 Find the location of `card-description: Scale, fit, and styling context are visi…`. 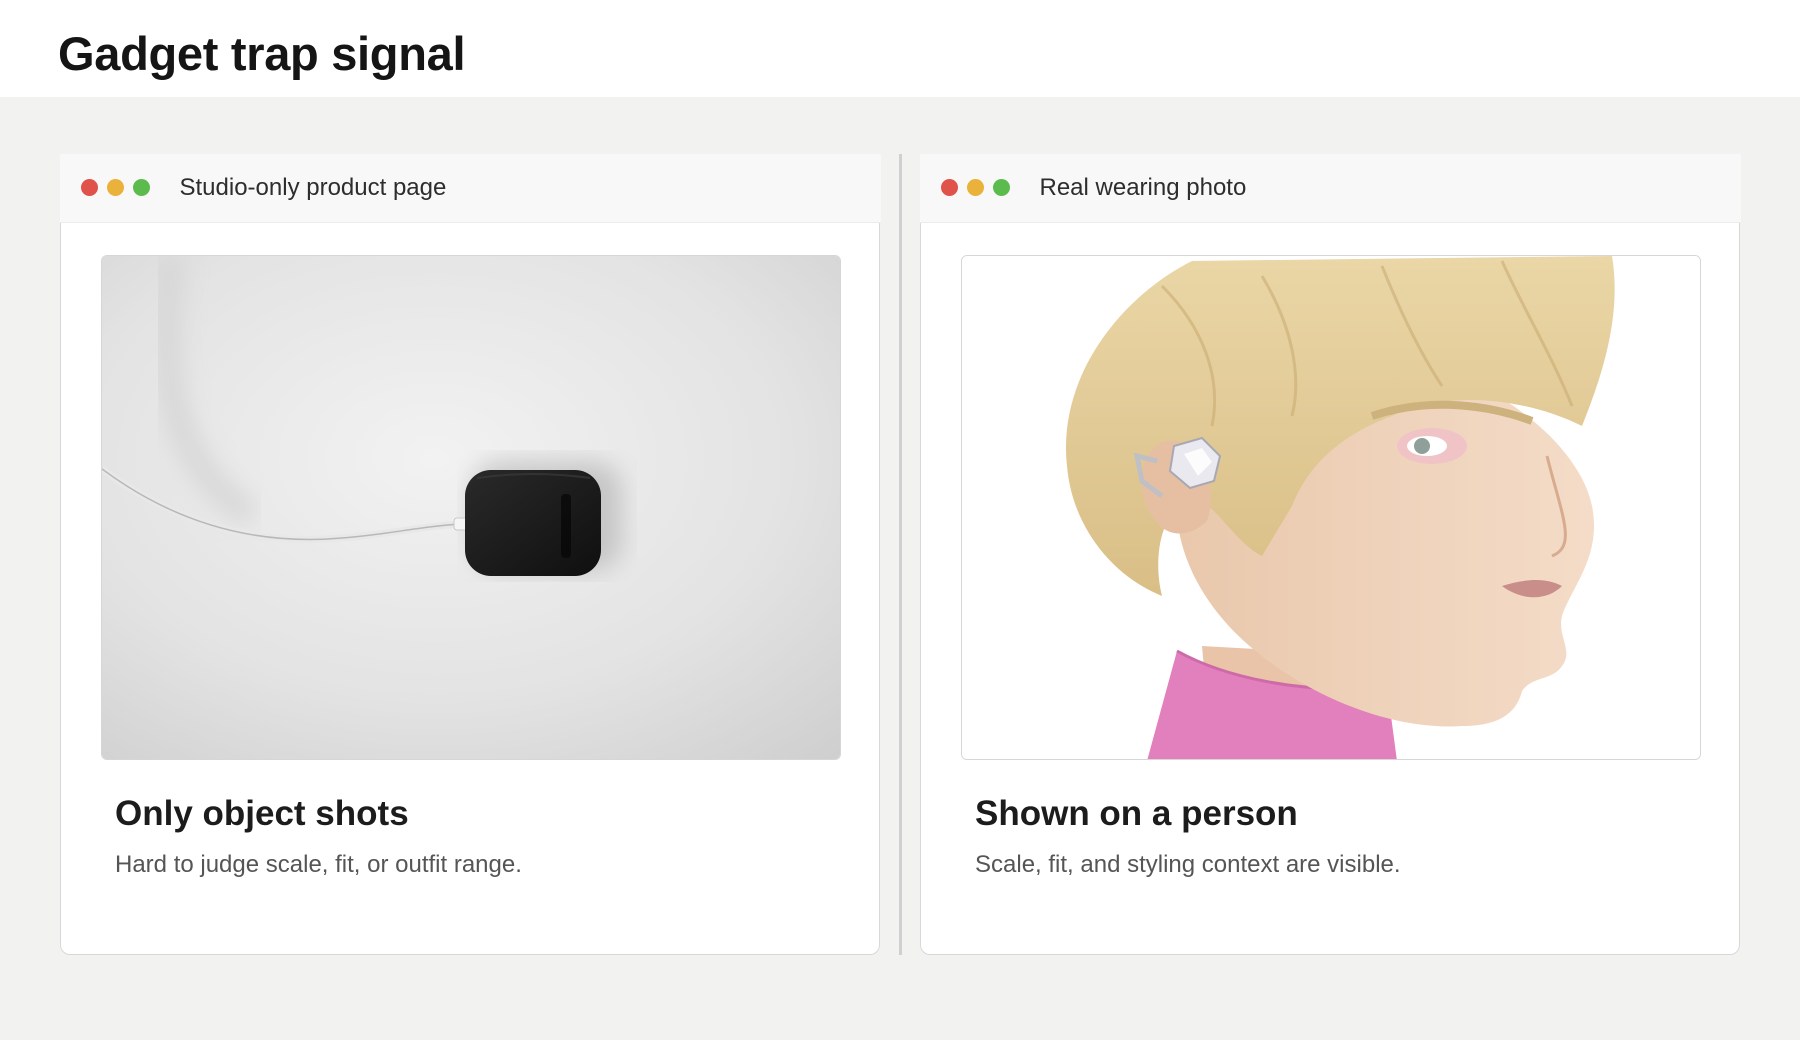

card-description: Scale, fit, and styling context are visi… is located at coordinates (1188, 864).